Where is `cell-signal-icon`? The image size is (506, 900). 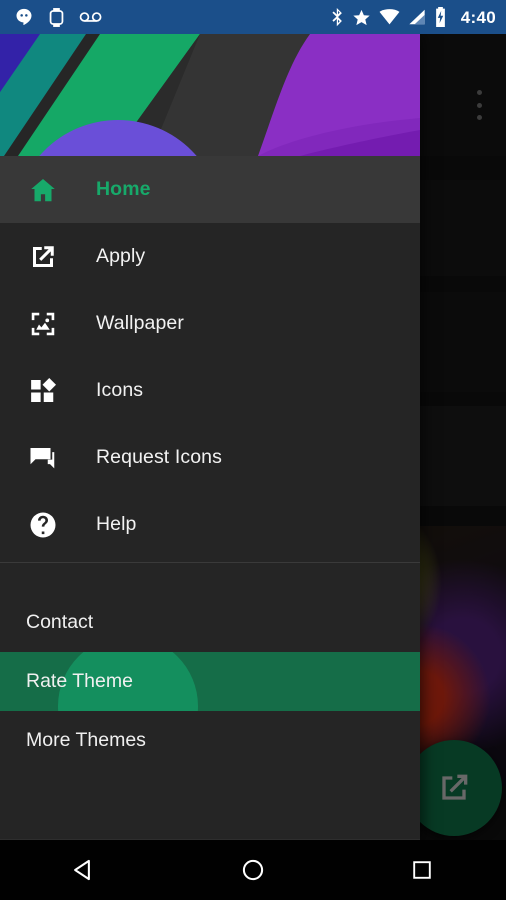
cell-signal-icon is located at coordinates (417, 17).